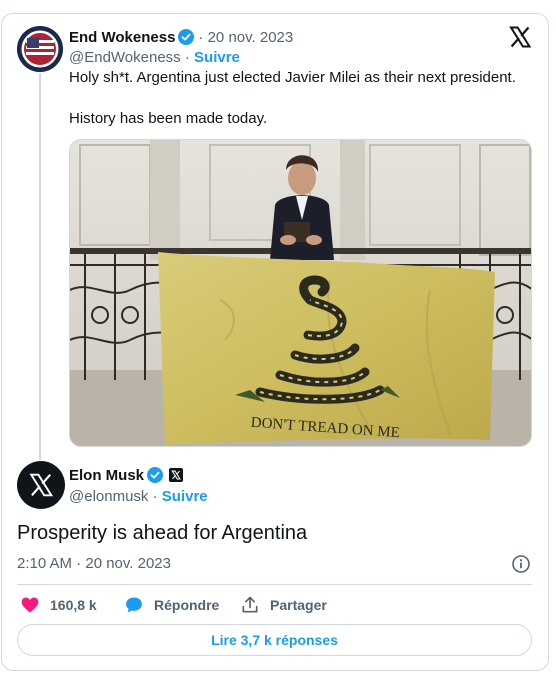 The height and width of the screenshot is (678, 556). What do you see at coordinates (274, 584) in the screenshot?
I see `divider` at bounding box center [274, 584].